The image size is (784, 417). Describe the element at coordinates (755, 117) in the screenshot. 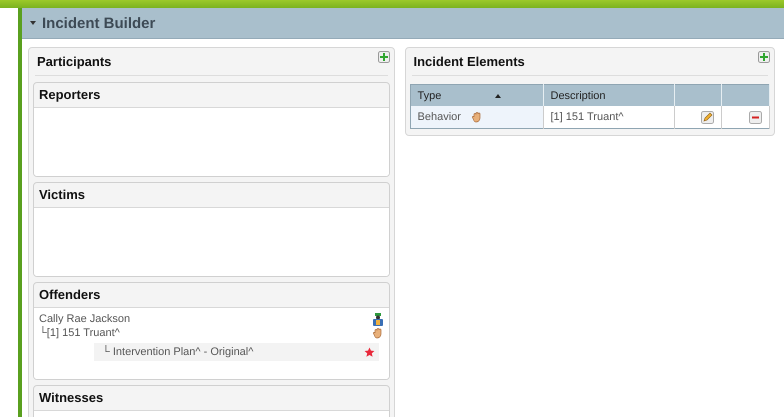

I see `remove-button` at that location.